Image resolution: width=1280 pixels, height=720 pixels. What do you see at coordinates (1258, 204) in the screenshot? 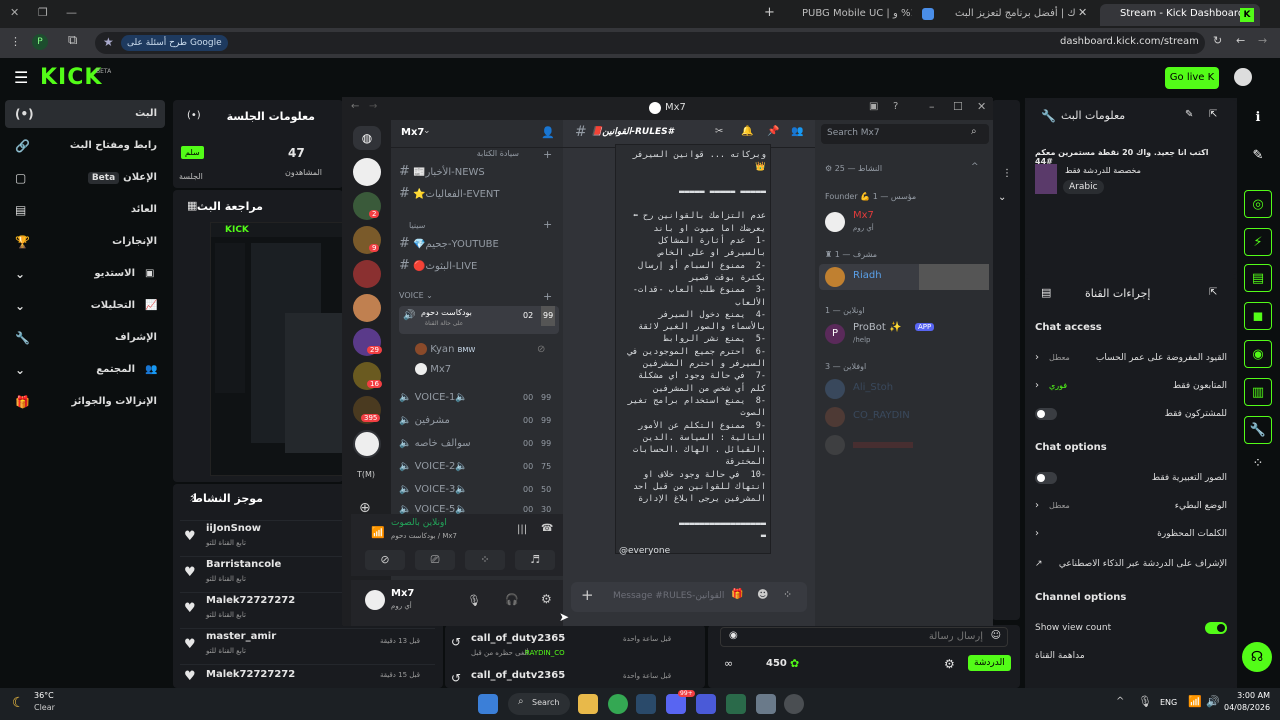
I see `target-icon: ◎` at bounding box center [1258, 204].